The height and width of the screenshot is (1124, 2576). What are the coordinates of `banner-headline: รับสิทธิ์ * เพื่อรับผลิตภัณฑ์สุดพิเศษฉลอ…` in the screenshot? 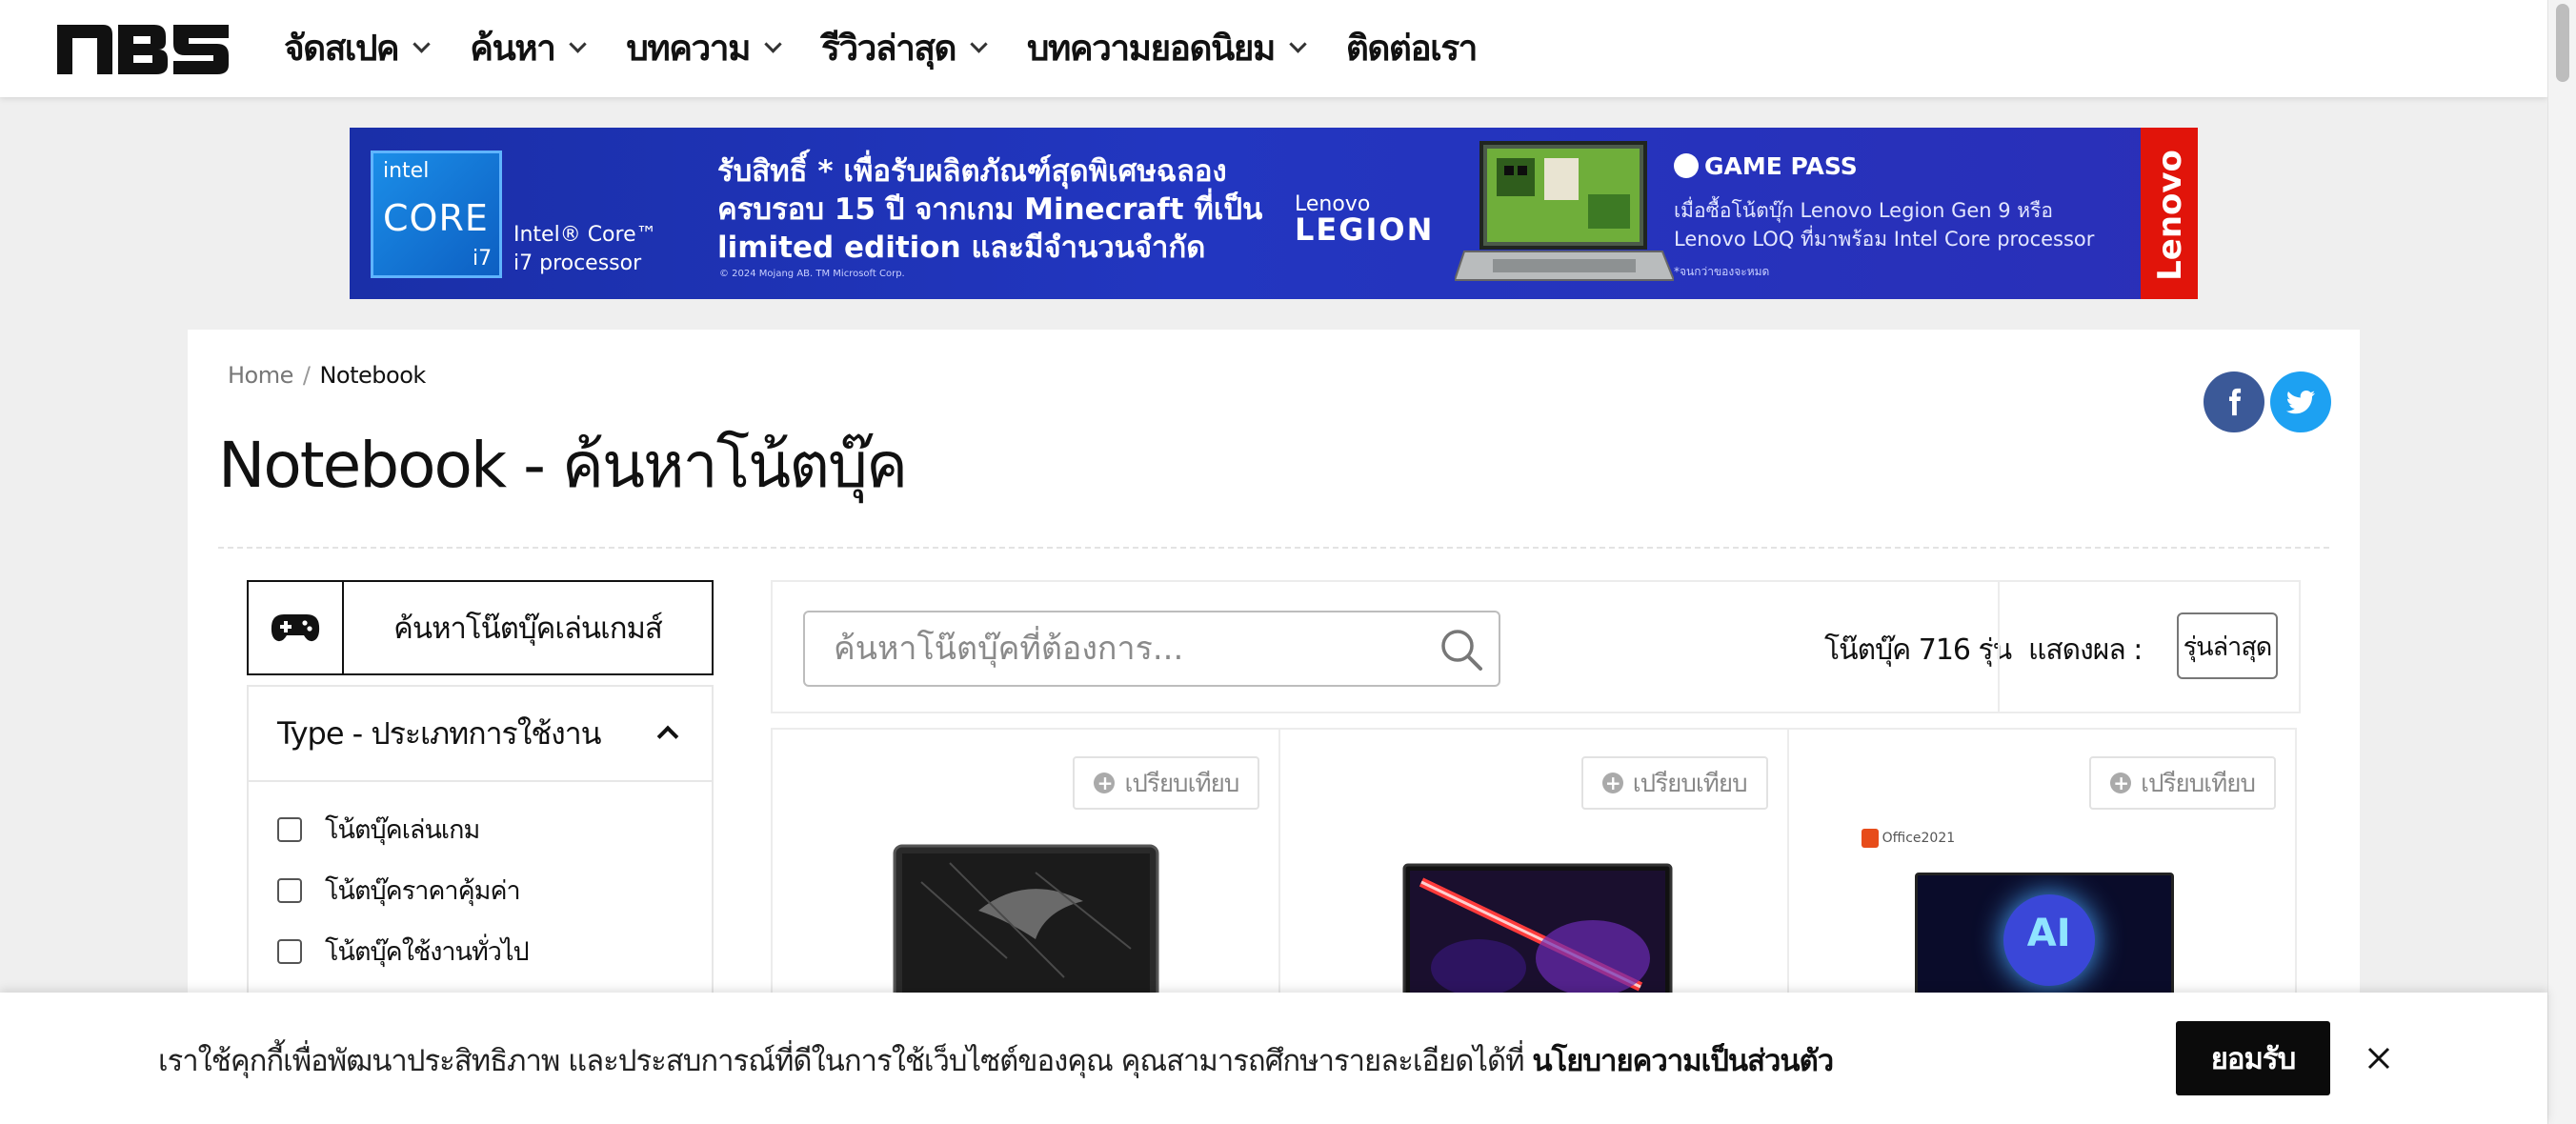 It's located at (990, 209).